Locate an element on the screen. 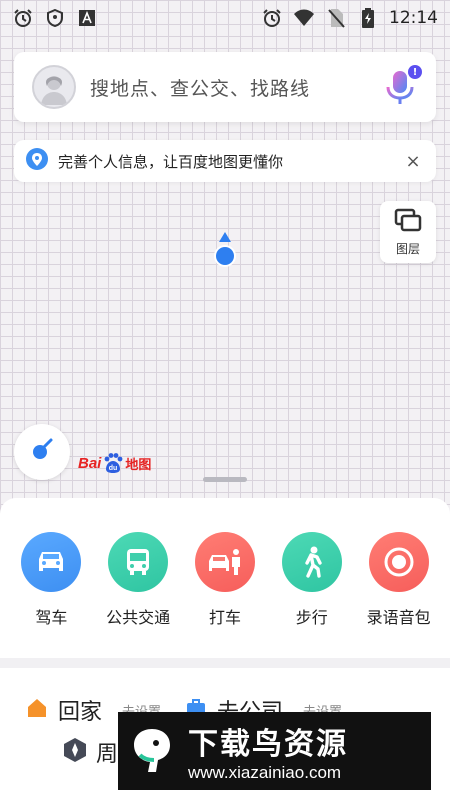 The width and height of the screenshot is (450, 800). panel-drag-handle is located at coordinates (225, 479).